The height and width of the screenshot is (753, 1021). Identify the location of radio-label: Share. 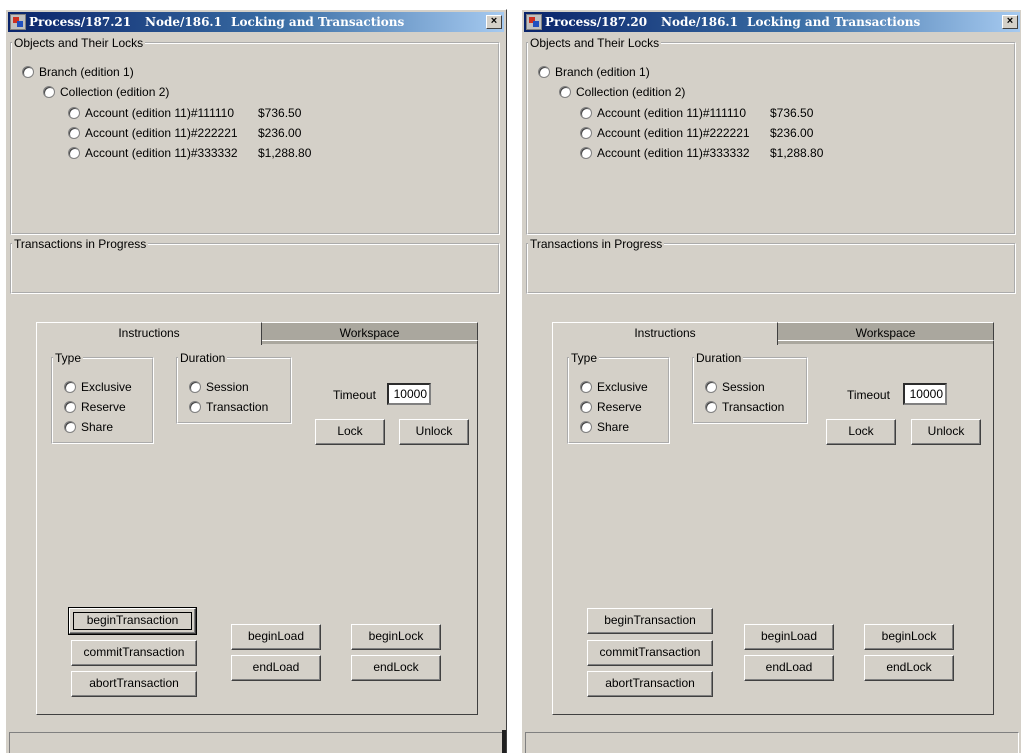
(97, 427).